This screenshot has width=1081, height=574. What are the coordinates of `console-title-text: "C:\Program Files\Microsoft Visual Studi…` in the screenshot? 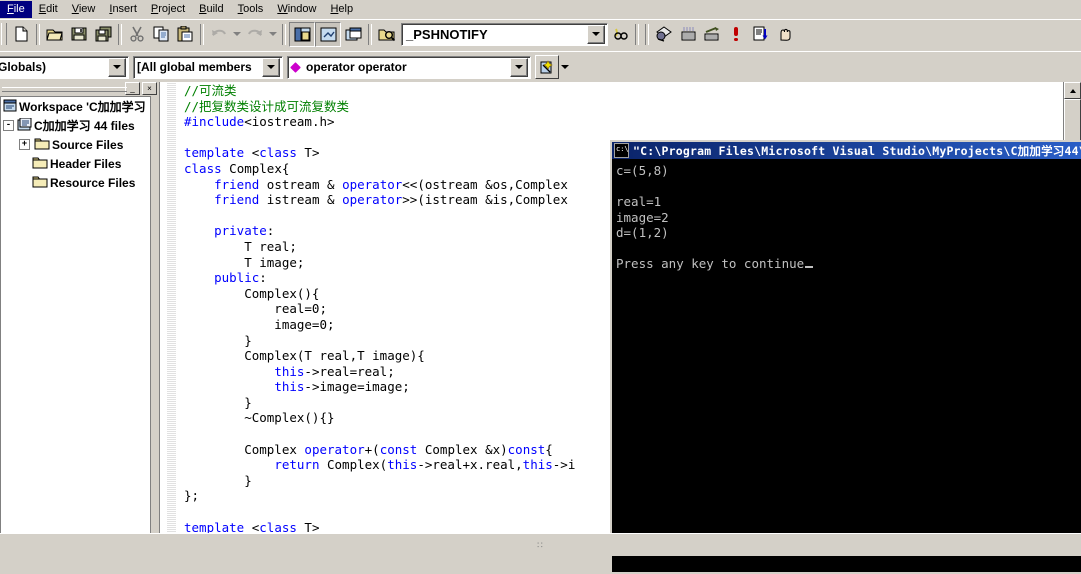 It's located at (857, 150).